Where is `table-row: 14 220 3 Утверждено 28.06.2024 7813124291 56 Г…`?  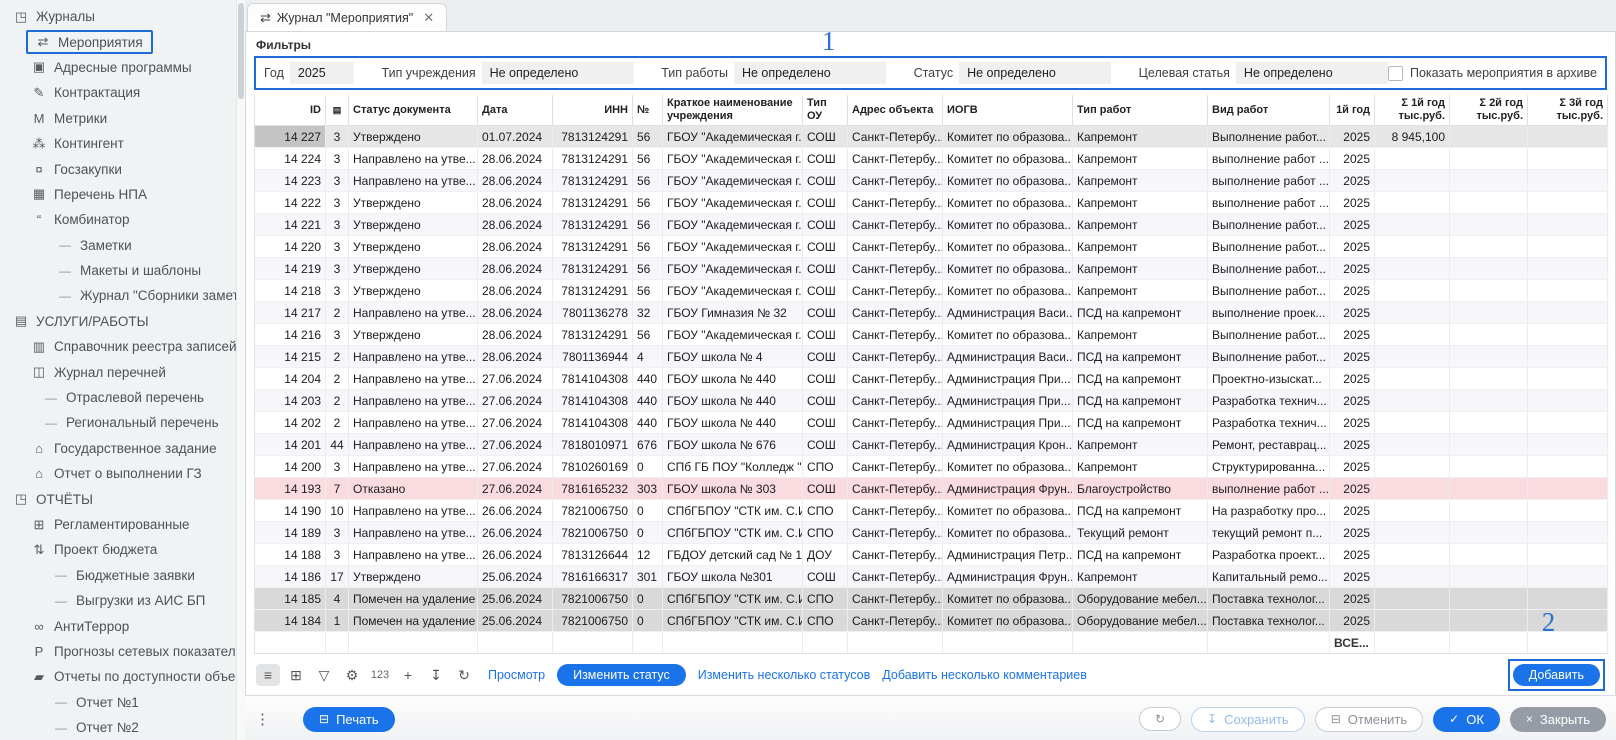
table-row: 14 220 3 Утверждено 28.06.2024 7813124291 56 Г… is located at coordinates (931, 247).